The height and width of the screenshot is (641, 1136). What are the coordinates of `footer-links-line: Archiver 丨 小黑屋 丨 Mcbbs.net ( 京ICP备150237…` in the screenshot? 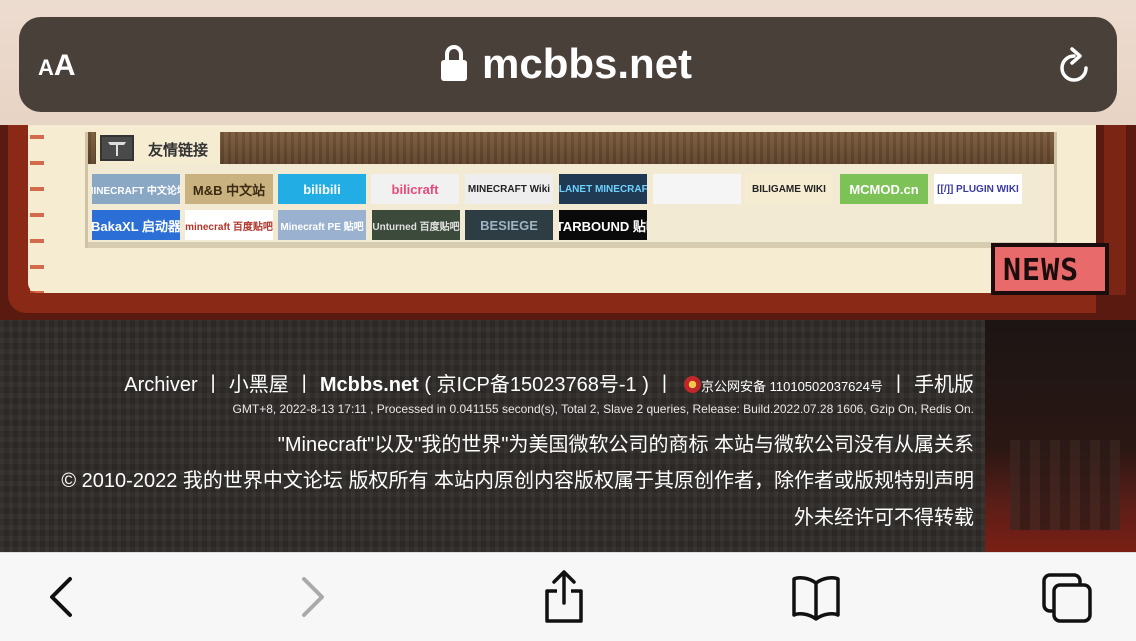 It's located at (549, 382).